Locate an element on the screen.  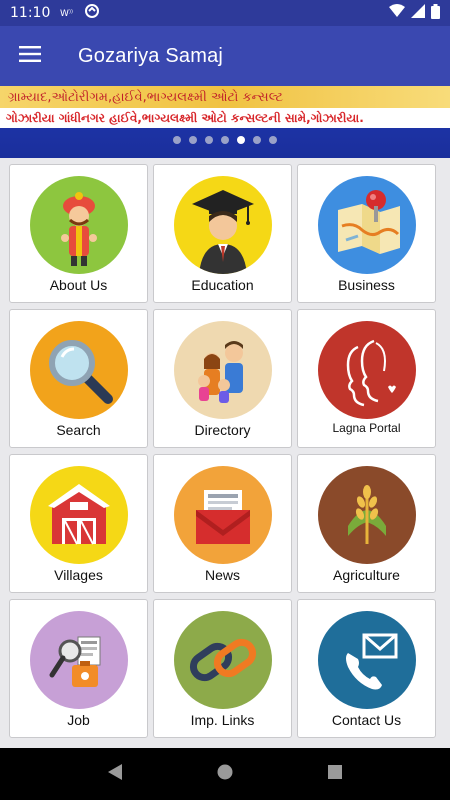
wifi-icon is located at coordinates (397, 13).